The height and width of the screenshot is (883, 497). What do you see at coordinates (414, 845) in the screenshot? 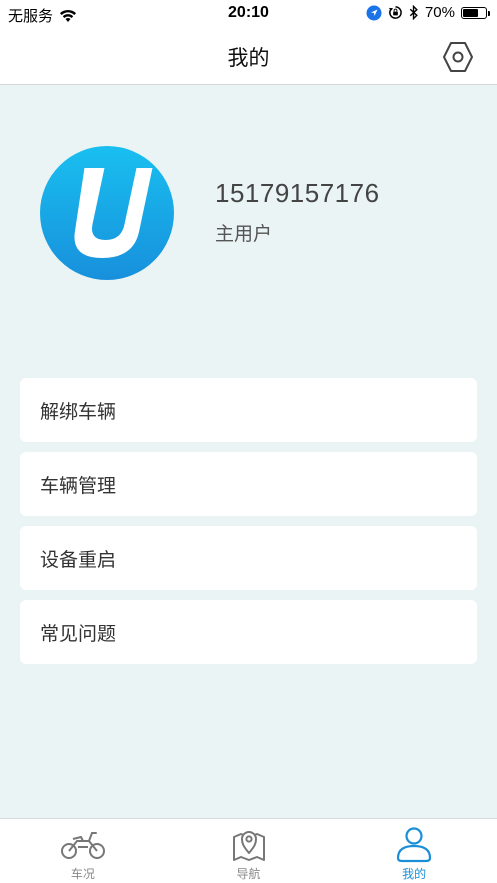
I see `user-icon` at bounding box center [414, 845].